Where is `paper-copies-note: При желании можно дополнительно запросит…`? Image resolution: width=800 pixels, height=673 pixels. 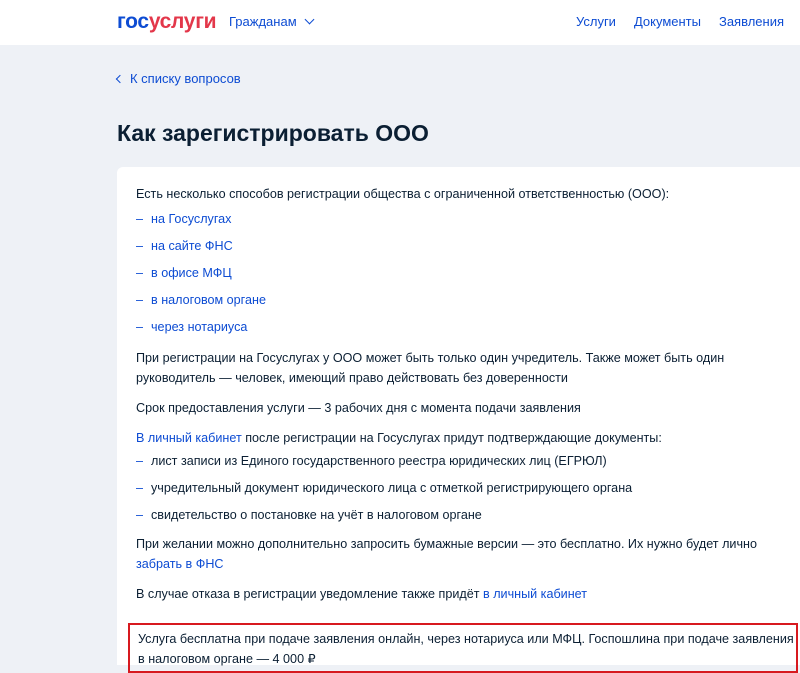 paper-copies-note: При желании можно дополнительно запросит… is located at coordinates (461, 554).